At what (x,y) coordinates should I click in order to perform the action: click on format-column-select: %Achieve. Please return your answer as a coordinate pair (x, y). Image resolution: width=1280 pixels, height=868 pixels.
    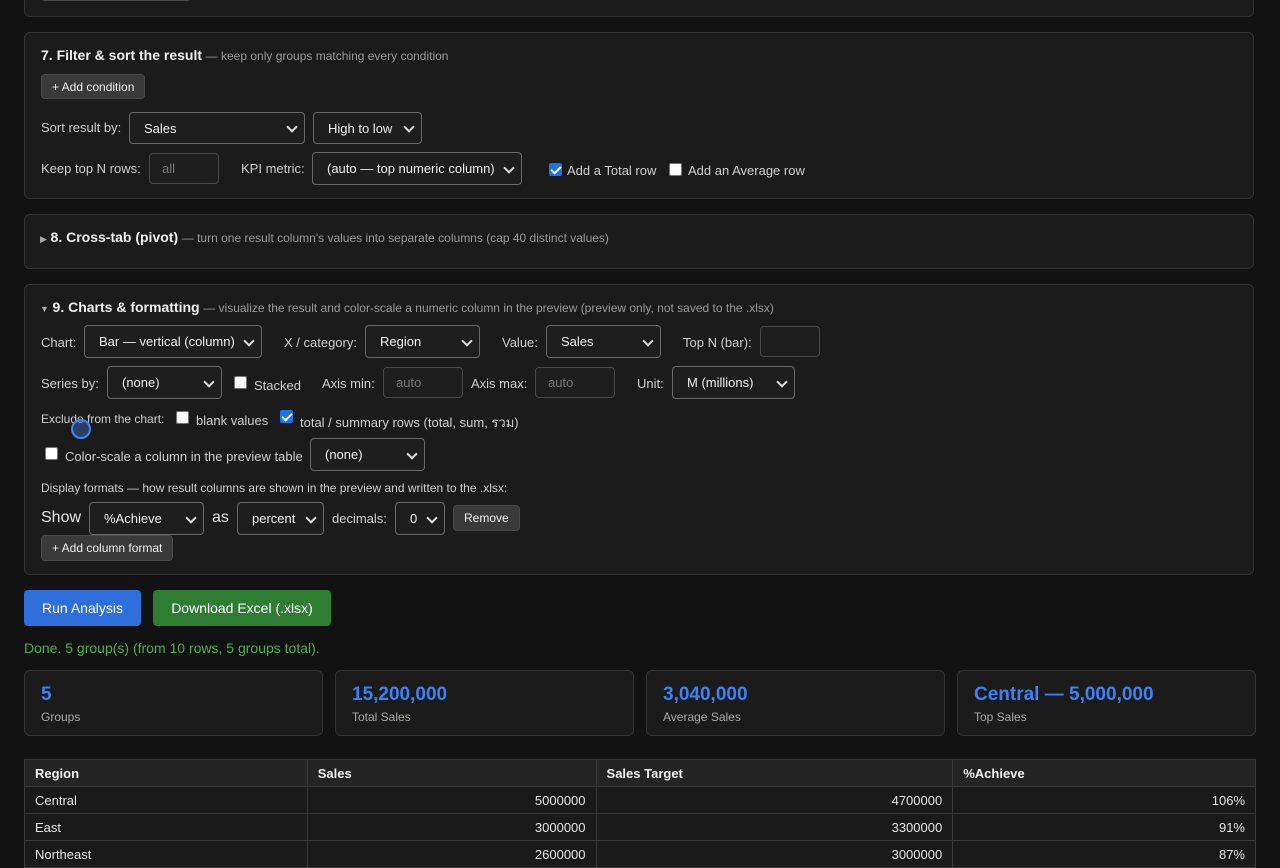
    Looking at the image, I should click on (146, 518).